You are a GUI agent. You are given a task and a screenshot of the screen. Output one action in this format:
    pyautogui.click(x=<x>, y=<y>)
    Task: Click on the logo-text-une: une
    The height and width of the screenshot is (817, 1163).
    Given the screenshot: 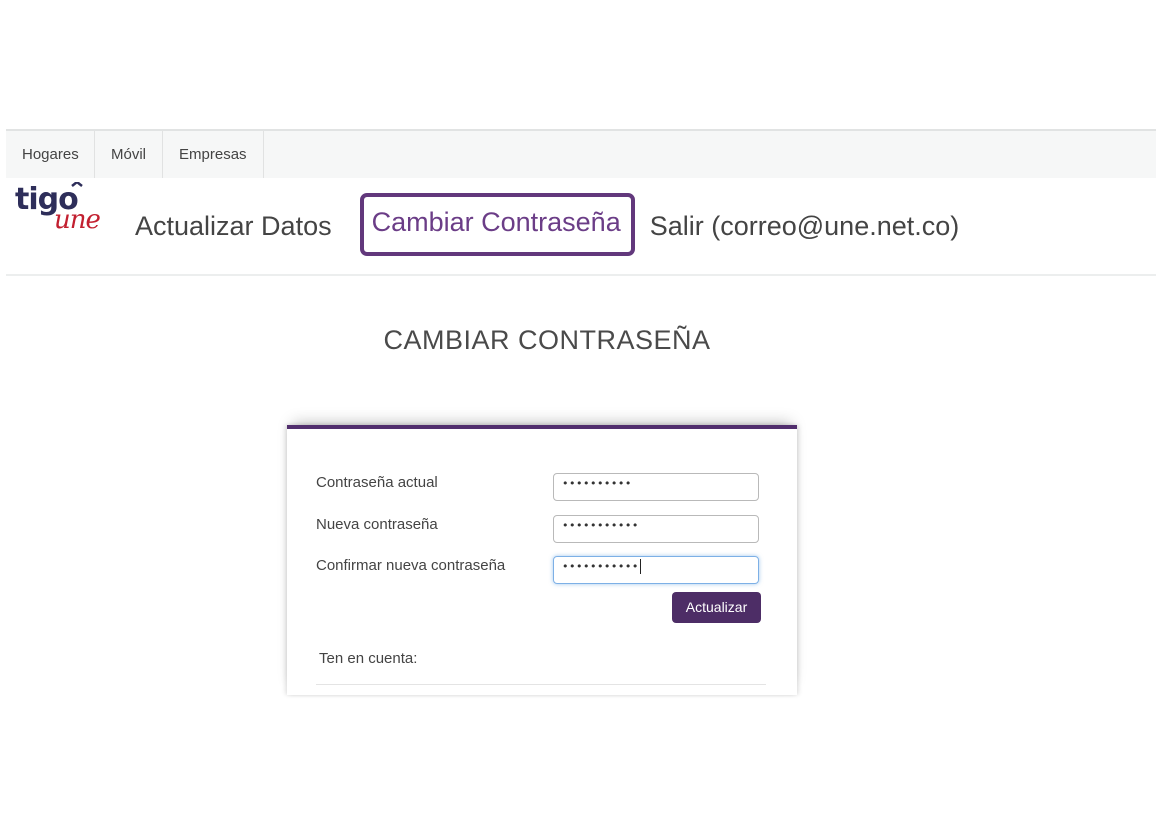 What is the action you would take?
    pyautogui.click(x=77, y=218)
    